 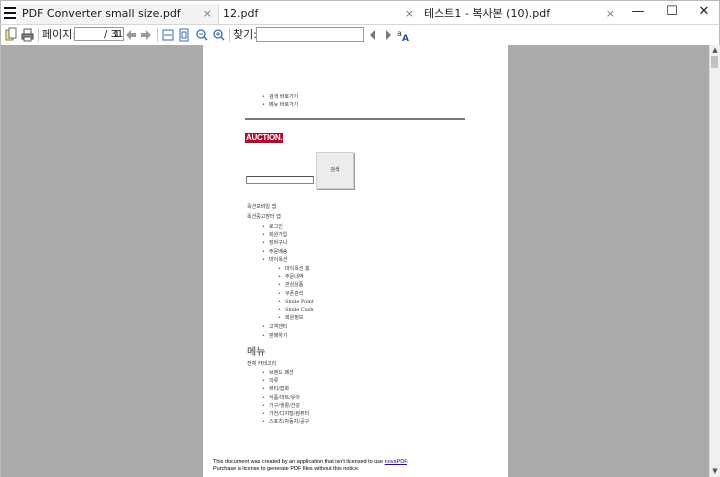 What do you see at coordinates (27, 35) in the screenshot?
I see `print-icon` at bounding box center [27, 35].